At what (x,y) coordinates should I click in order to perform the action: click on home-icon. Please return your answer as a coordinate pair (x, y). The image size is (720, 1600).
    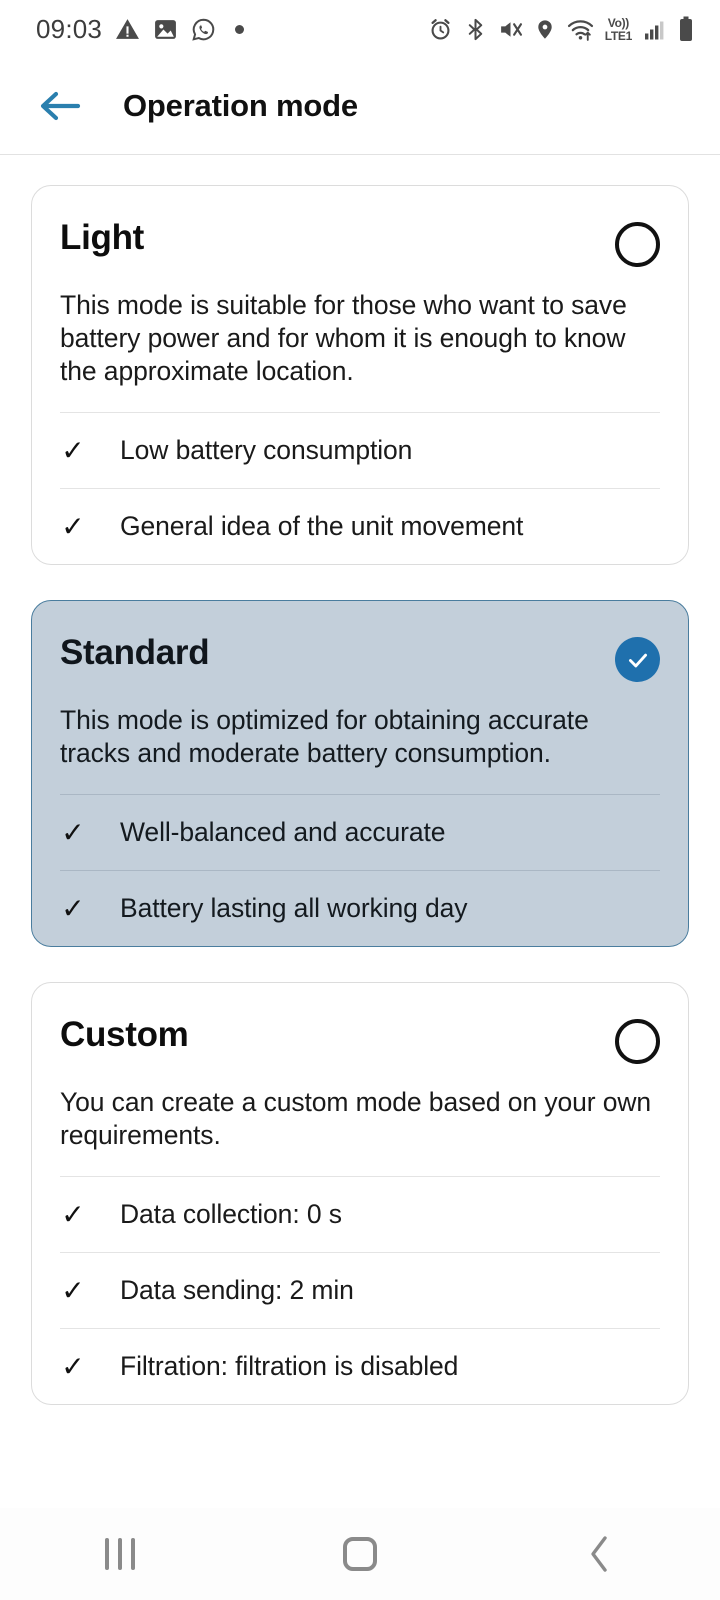
    Looking at the image, I should click on (360, 1554).